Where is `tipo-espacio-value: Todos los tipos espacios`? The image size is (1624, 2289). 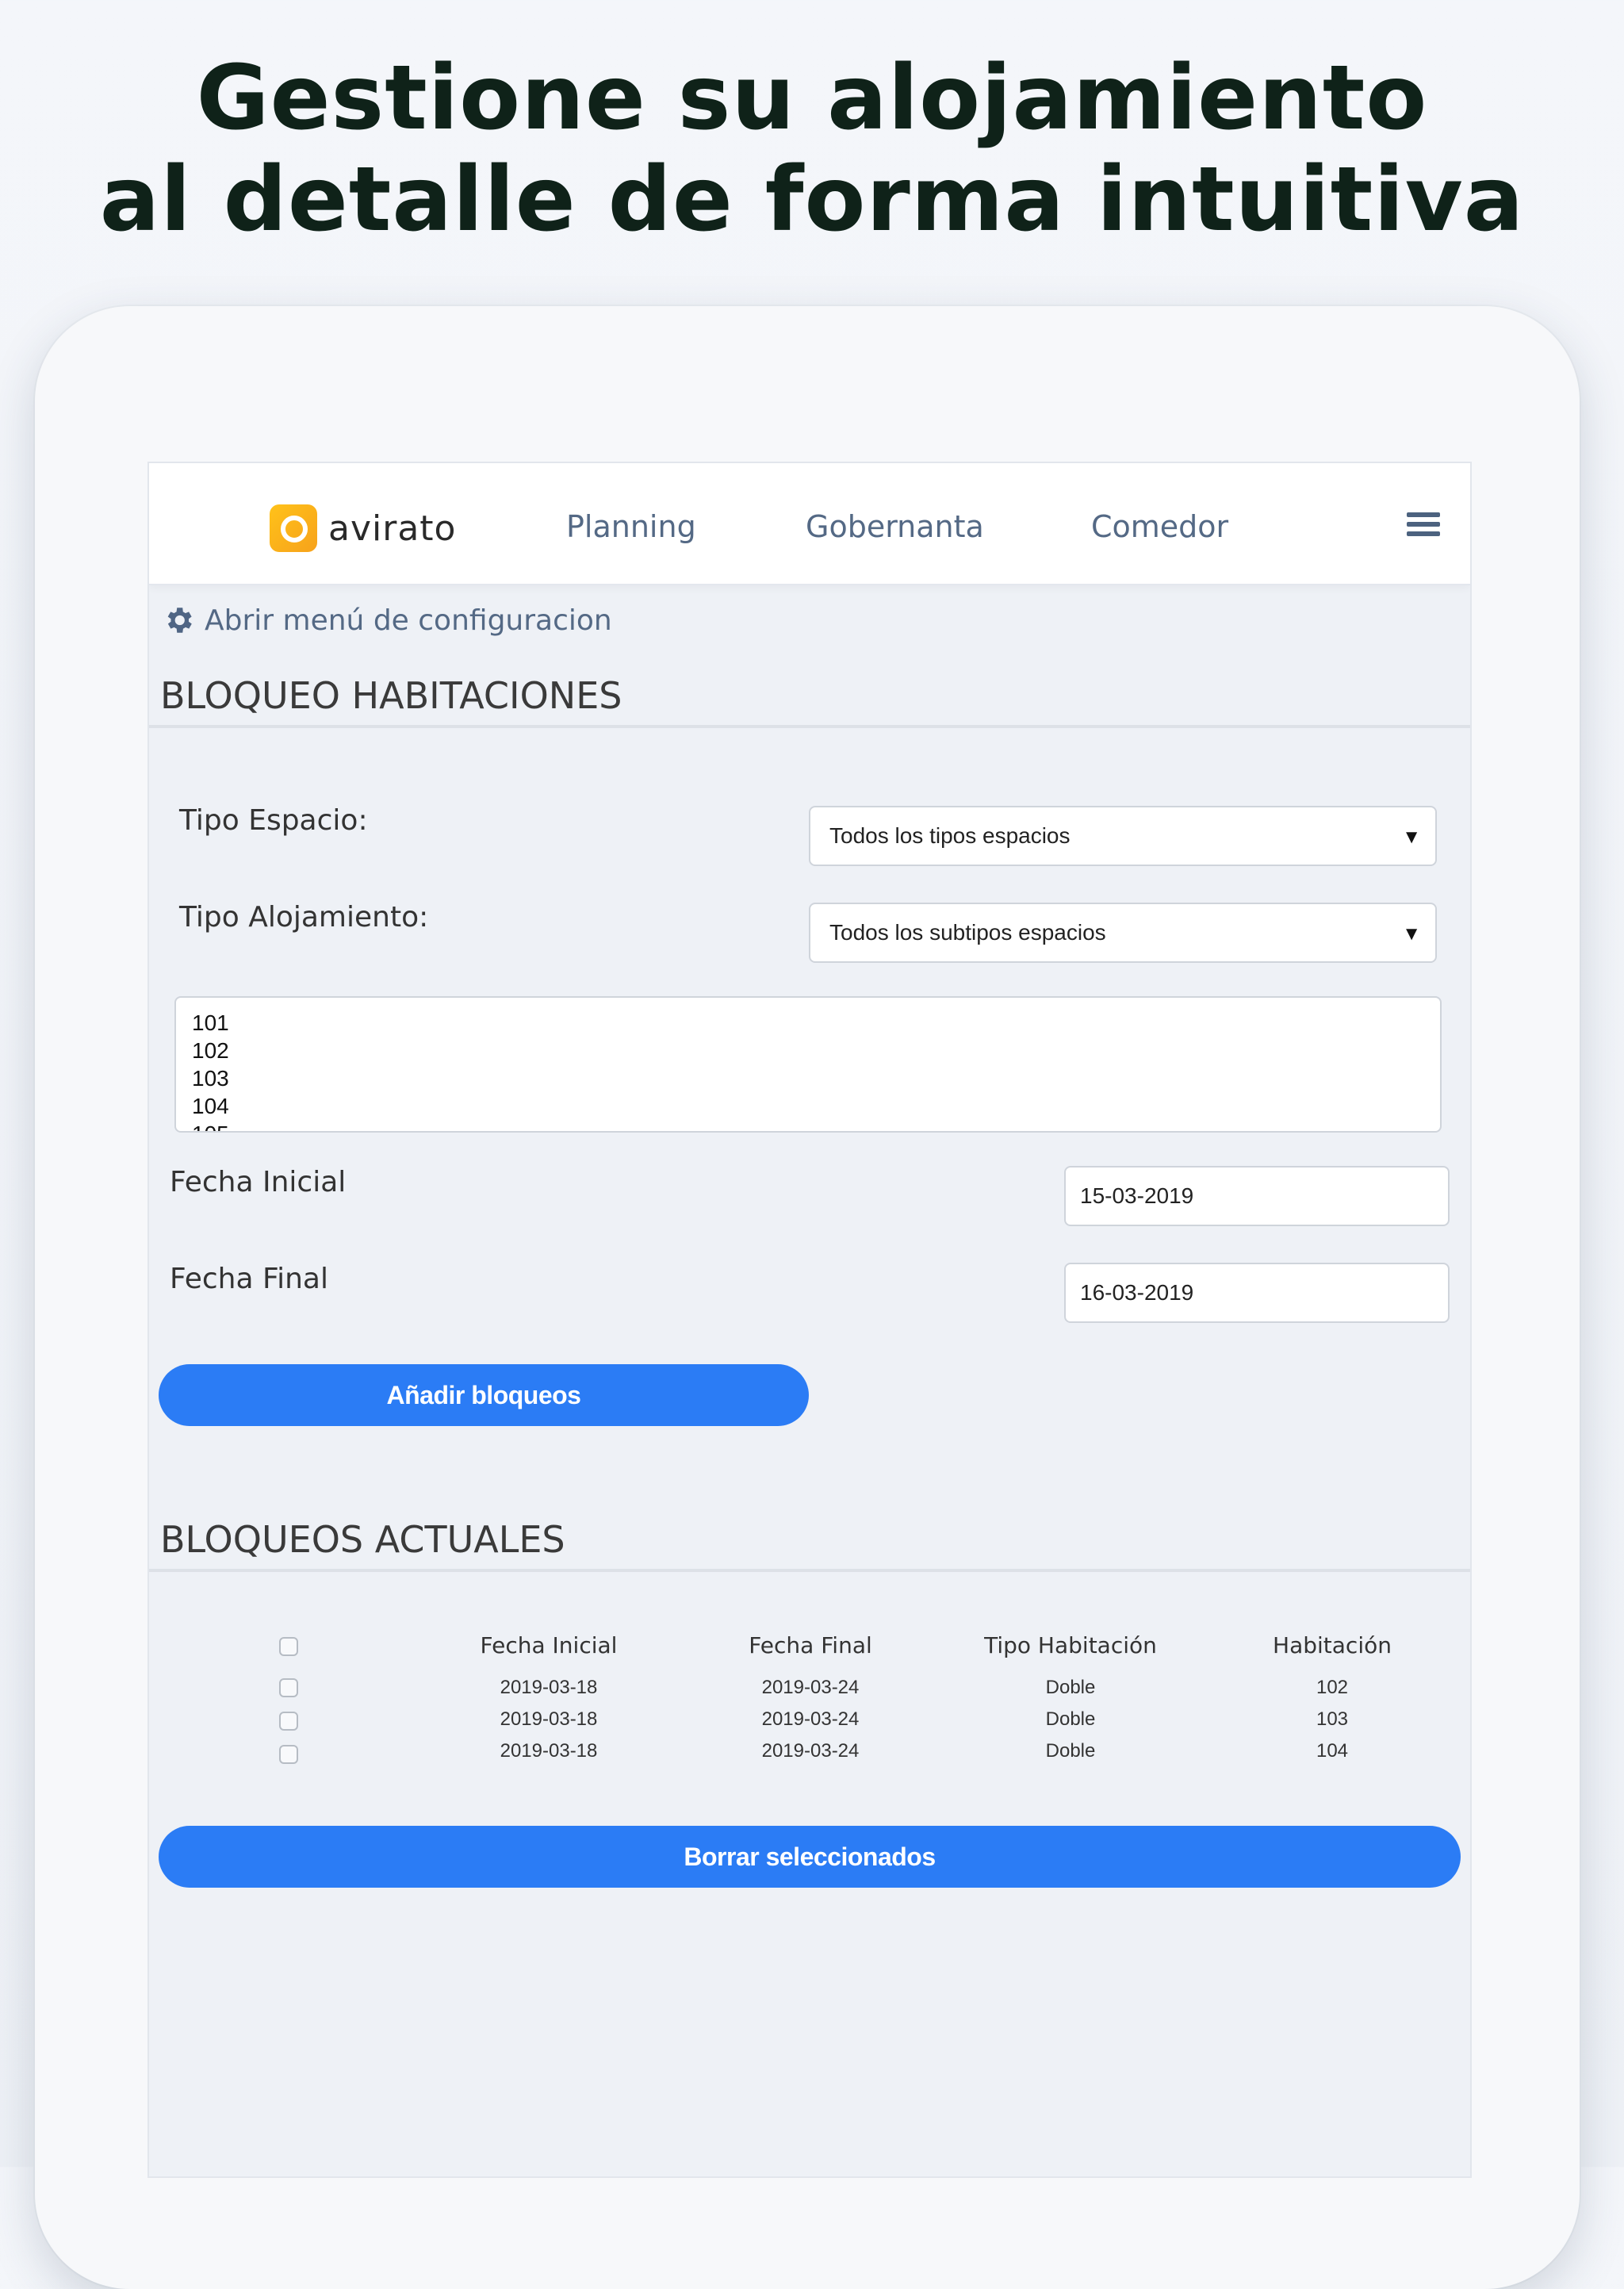
tipo-espacio-value: Todos los tipos espacios is located at coordinates (950, 835).